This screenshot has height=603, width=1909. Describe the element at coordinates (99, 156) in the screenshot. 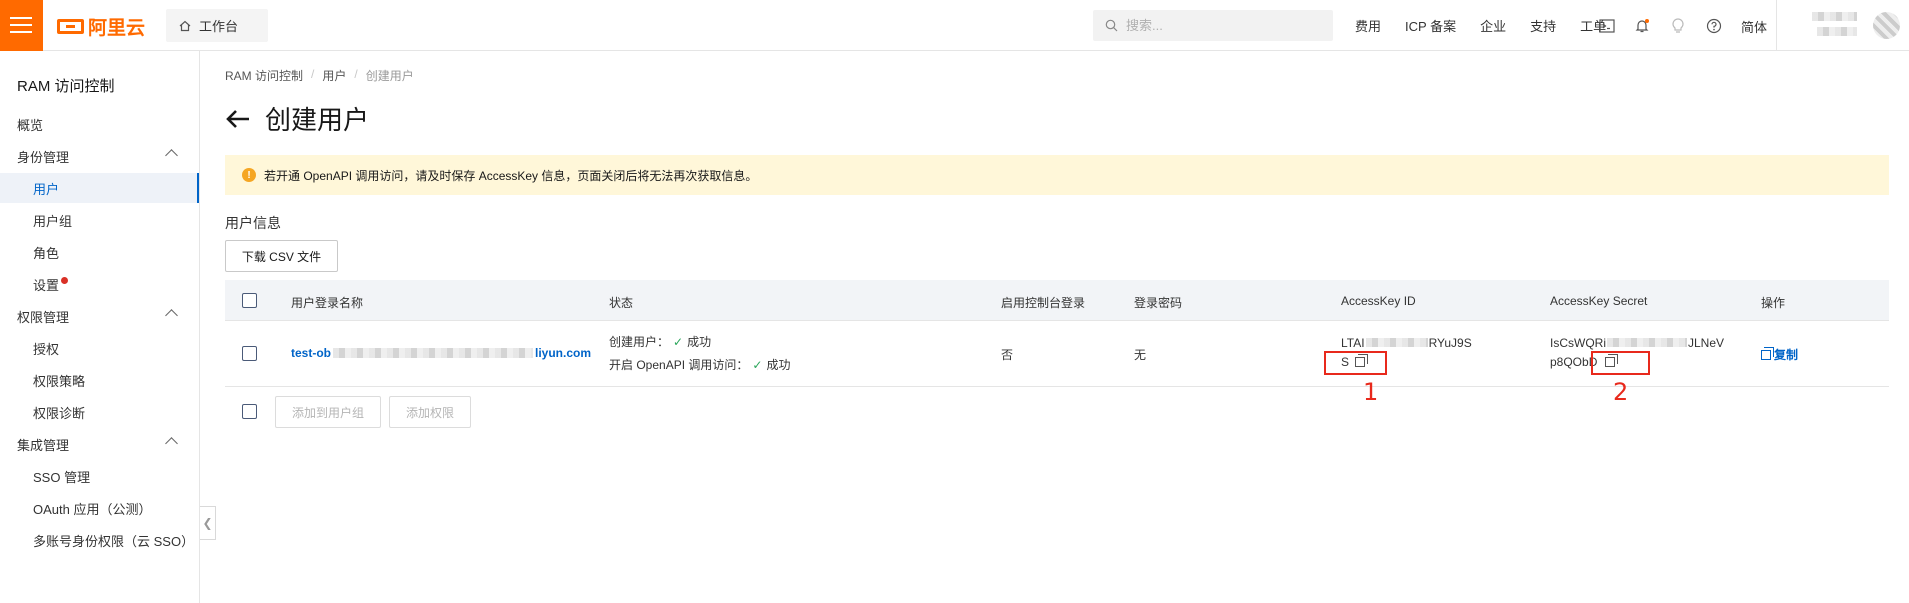

I see `sidebar-group-identity: 身份管理` at that location.